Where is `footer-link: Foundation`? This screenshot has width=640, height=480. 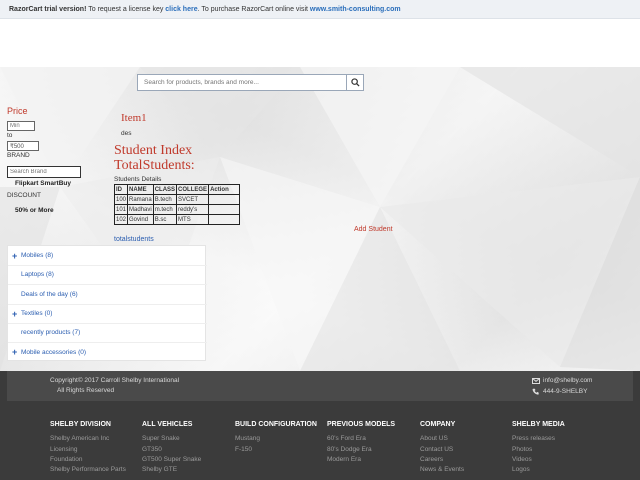 footer-link: Foundation is located at coordinates (66, 459).